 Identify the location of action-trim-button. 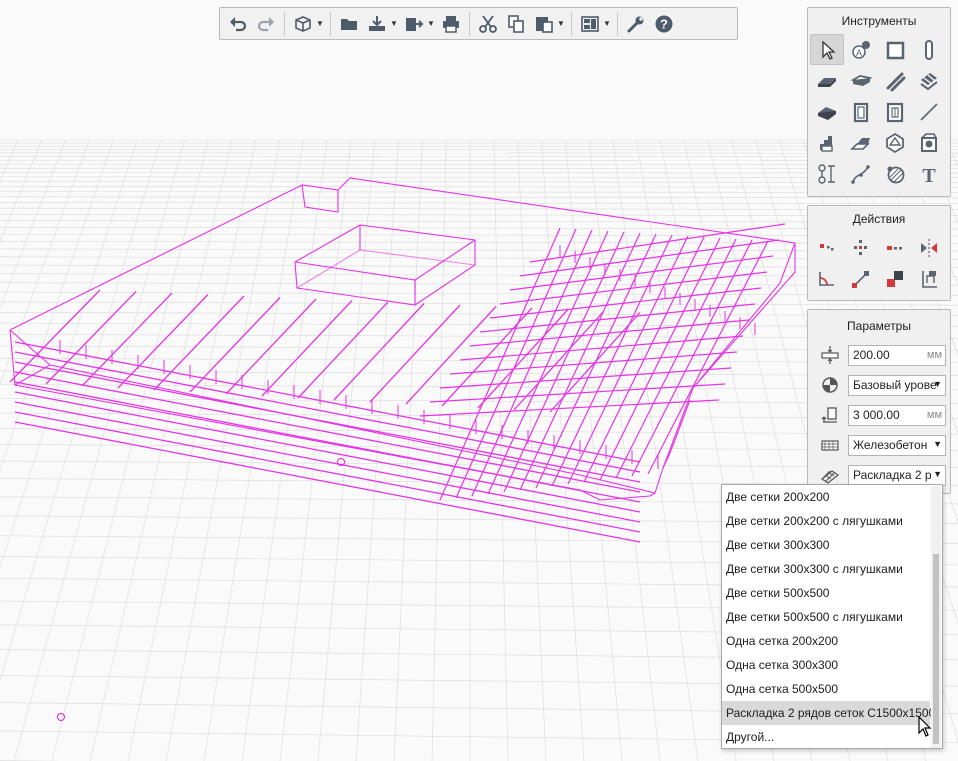
(929, 278).